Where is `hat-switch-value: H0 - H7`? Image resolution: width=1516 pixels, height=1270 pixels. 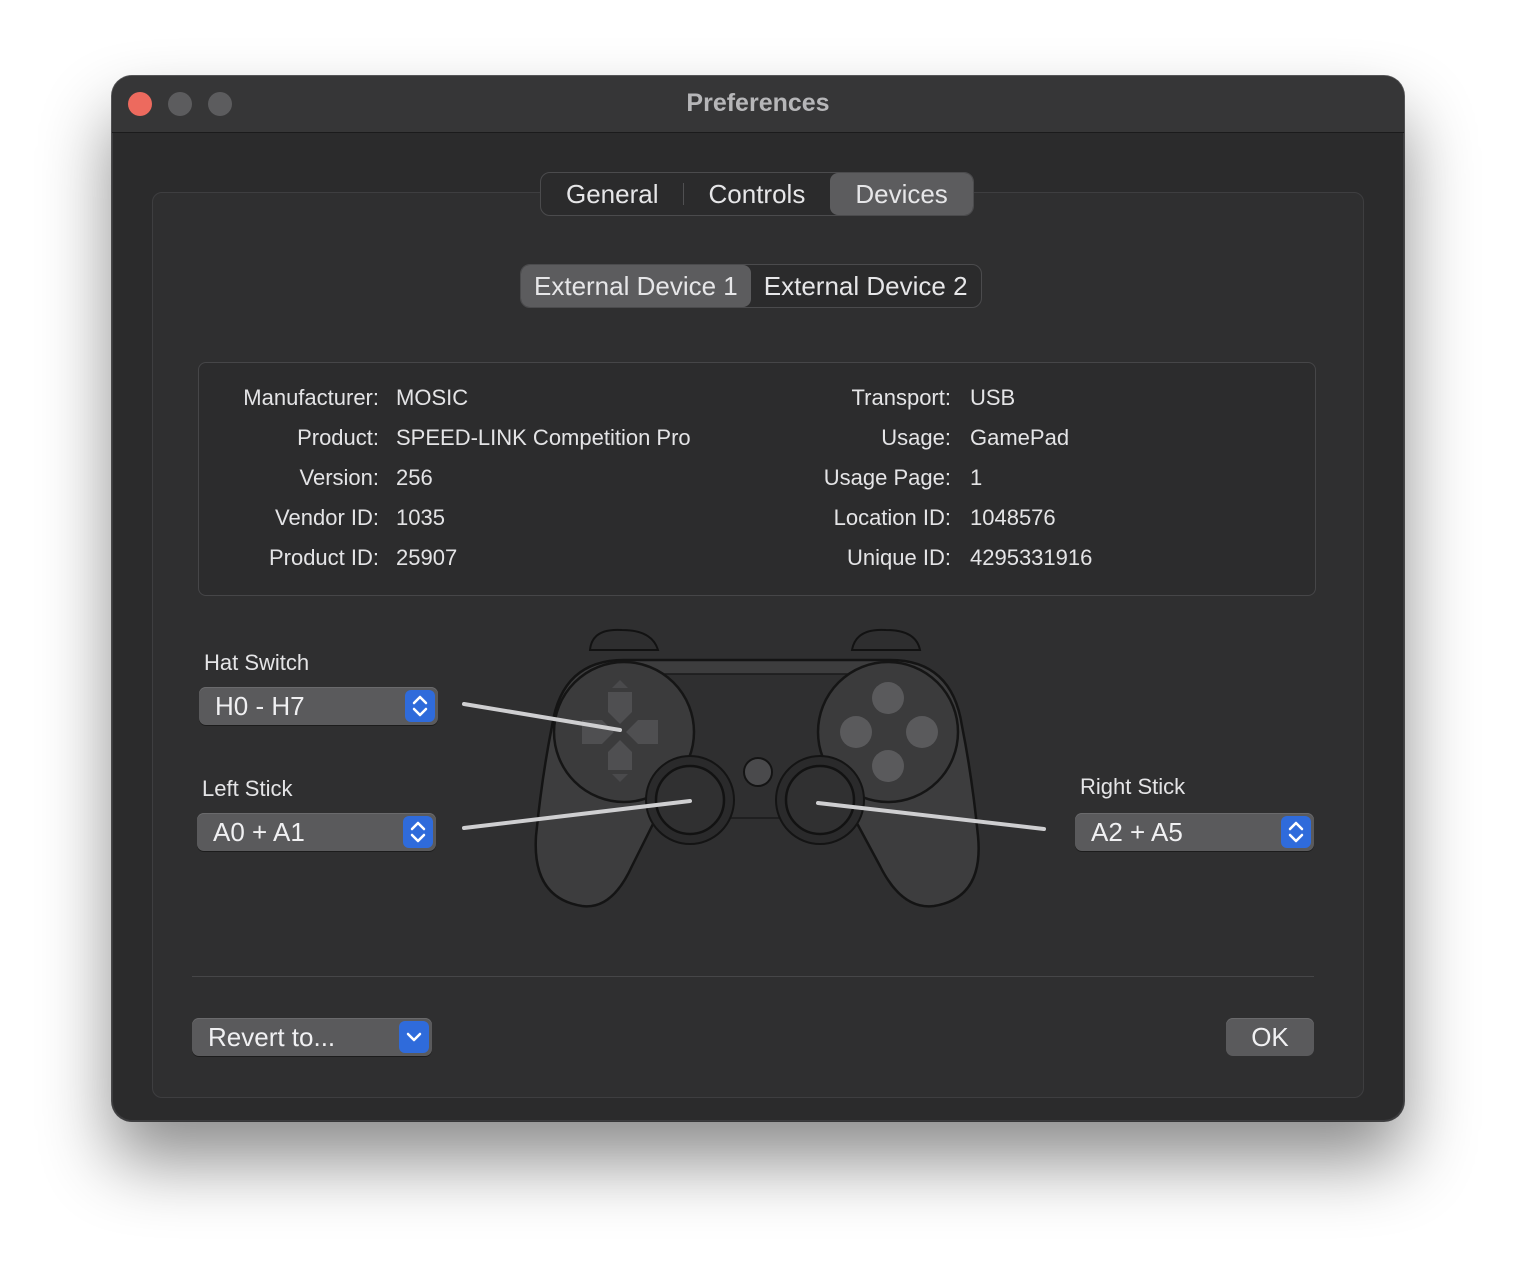 hat-switch-value: H0 - H7 is located at coordinates (260, 706).